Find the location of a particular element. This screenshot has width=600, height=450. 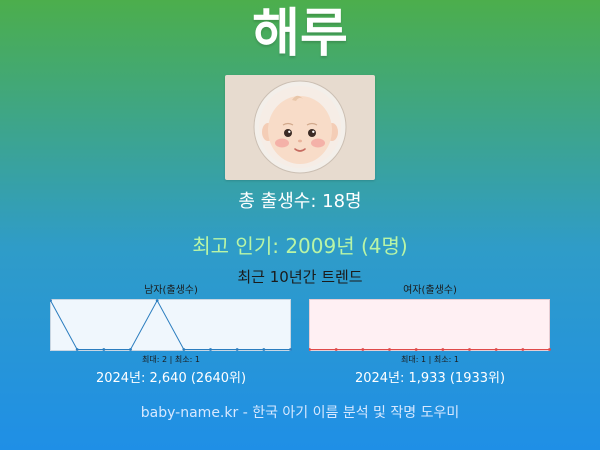

male-2024-stat: 2024년: 2,640 (2640위) is located at coordinates (171, 378).